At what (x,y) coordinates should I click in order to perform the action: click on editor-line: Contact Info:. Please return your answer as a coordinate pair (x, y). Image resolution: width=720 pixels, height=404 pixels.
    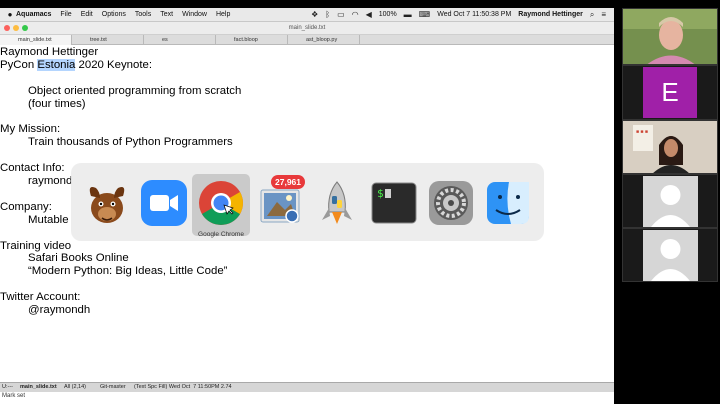
    Looking at the image, I should click on (32, 168).